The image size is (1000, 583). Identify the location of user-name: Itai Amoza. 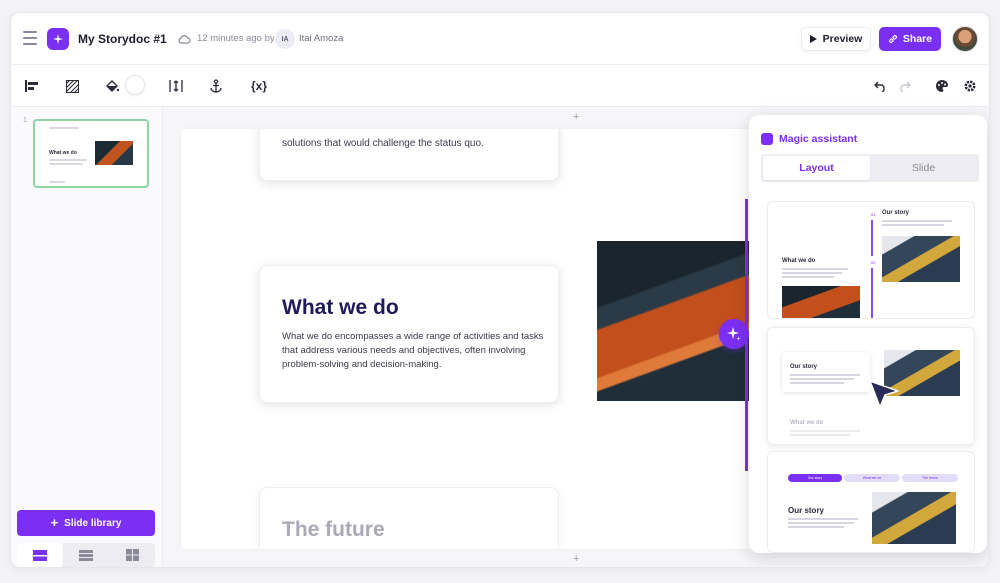
(321, 38).